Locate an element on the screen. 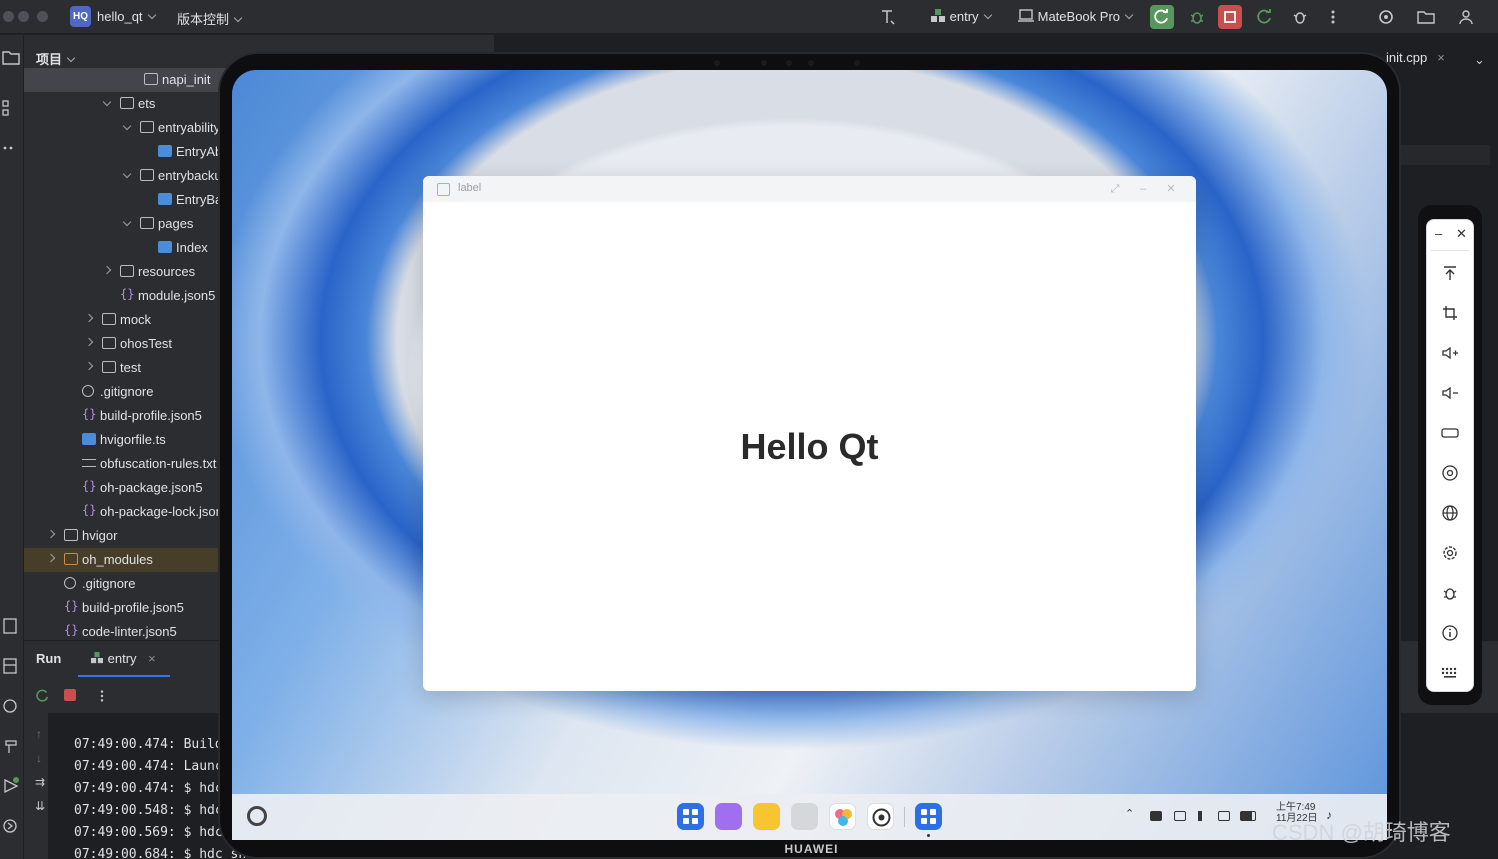 The width and height of the screenshot is (1498, 859). project-switcher: hello_qt is located at coordinates (126, 16).